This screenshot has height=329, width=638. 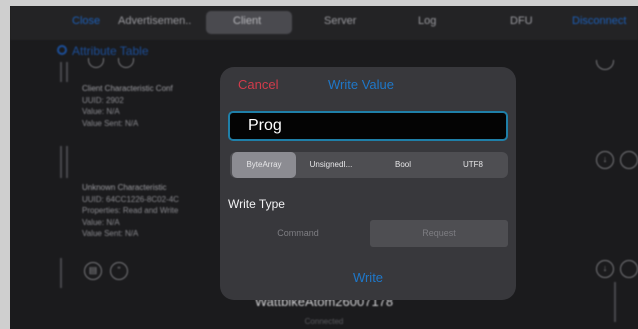 What do you see at coordinates (86, 21) in the screenshot?
I see `close-button: Close` at bounding box center [86, 21].